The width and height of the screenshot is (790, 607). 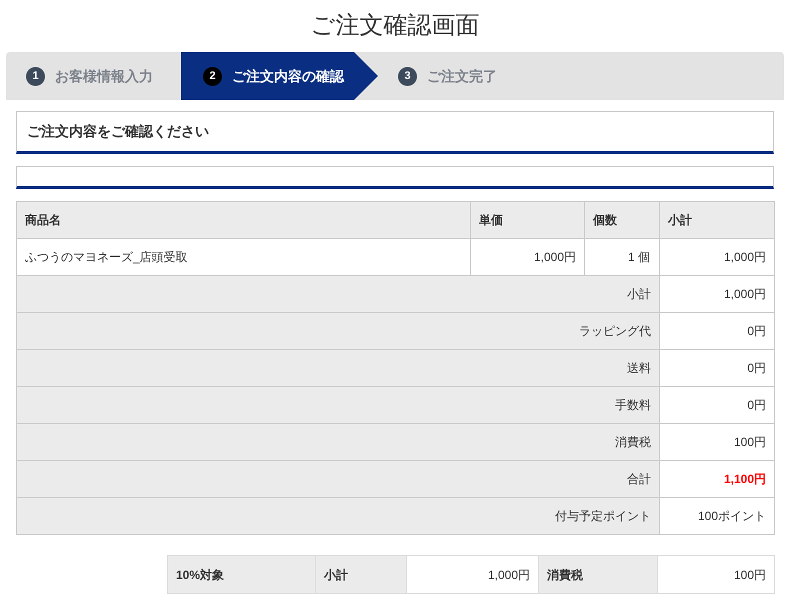 What do you see at coordinates (338, 331) in the screenshot?
I see `summary-label: ラッピング代` at bounding box center [338, 331].